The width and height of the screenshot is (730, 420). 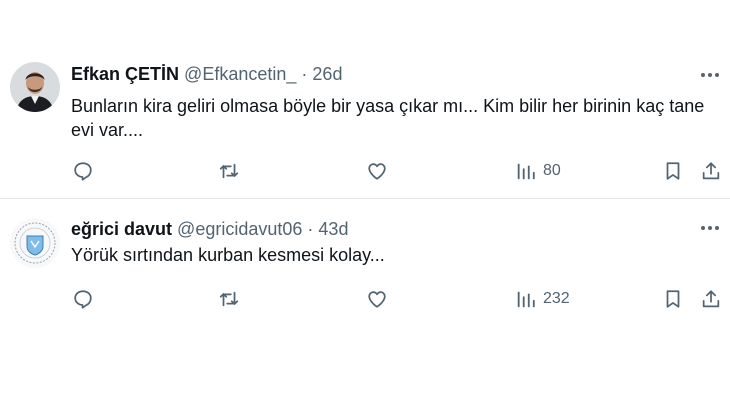 What do you see at coordinates (365, 198) in the screenshot?
I see `tweet-divider` at bounding box center [365, 198].